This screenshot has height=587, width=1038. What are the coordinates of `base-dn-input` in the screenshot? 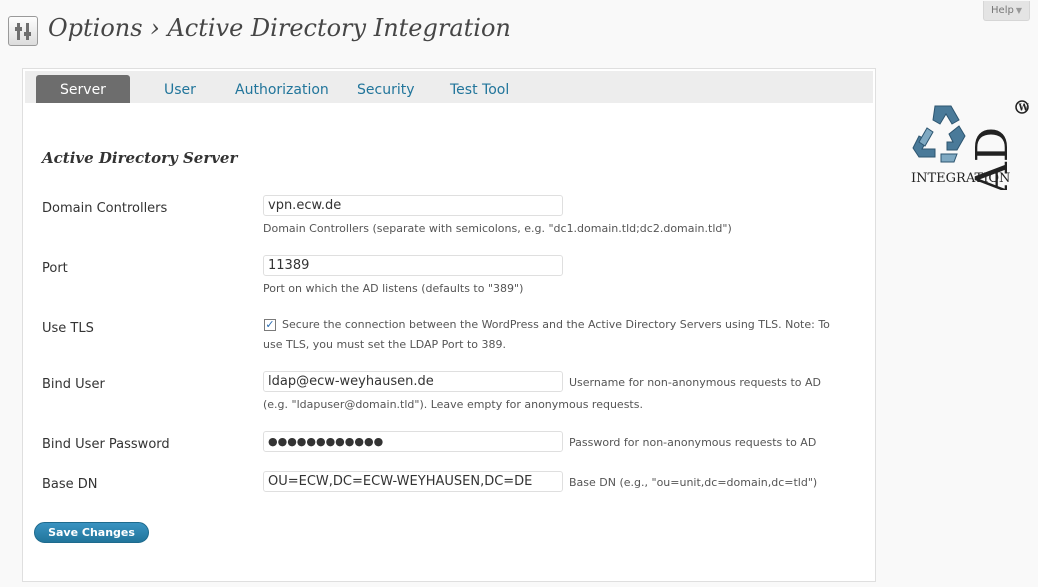 It's located at (413, 481).